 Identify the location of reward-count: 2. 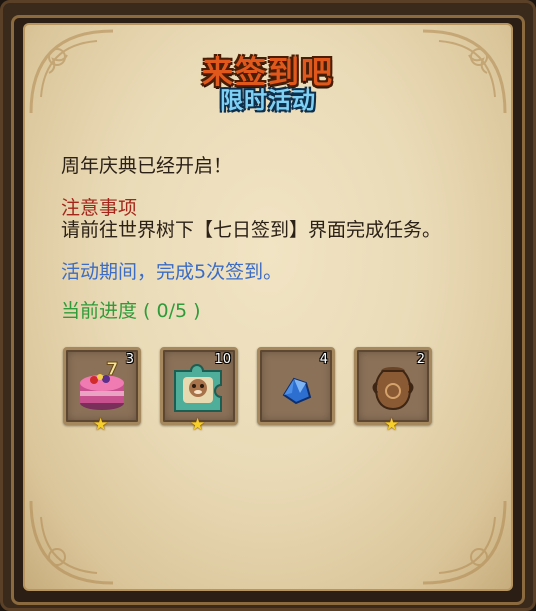
(420, 359).